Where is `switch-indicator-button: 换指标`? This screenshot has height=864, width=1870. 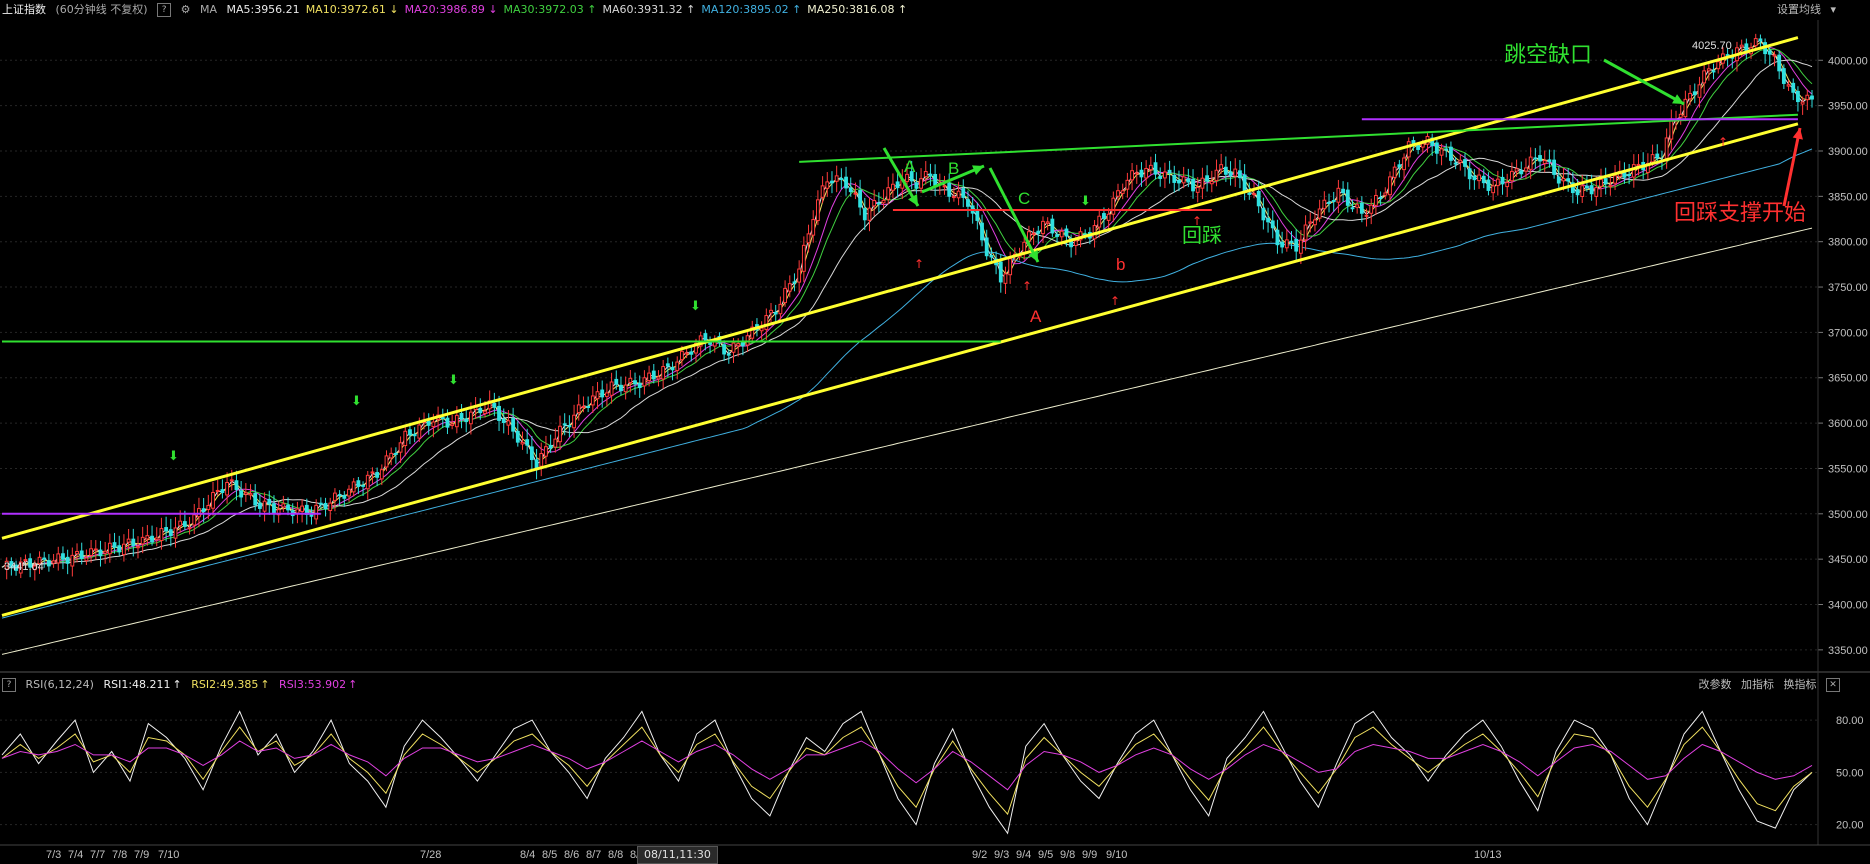 switch-indicator-button: 换指标 is located at coordinates (1800, 685).